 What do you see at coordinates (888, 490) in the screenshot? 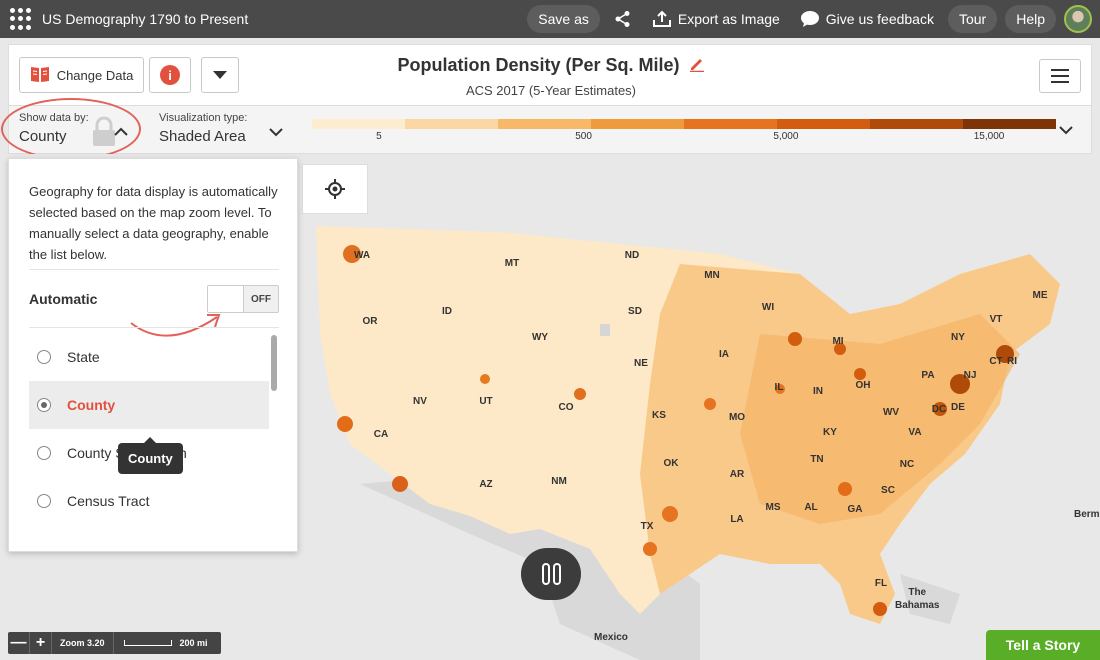
I see `state-label-sc: SC` at bounding box center [888, 490].